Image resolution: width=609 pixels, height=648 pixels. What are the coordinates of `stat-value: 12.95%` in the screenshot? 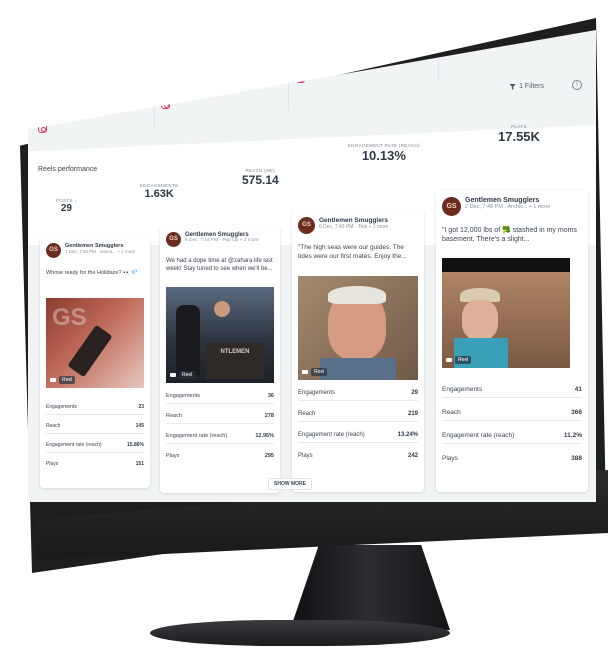 It's located at (264, 436).